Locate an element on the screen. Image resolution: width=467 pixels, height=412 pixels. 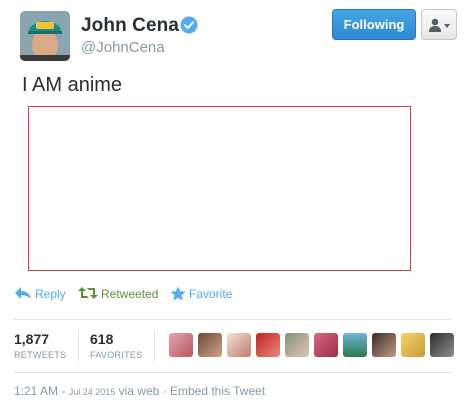
divider-bottom is located at coordinates (233, 372).